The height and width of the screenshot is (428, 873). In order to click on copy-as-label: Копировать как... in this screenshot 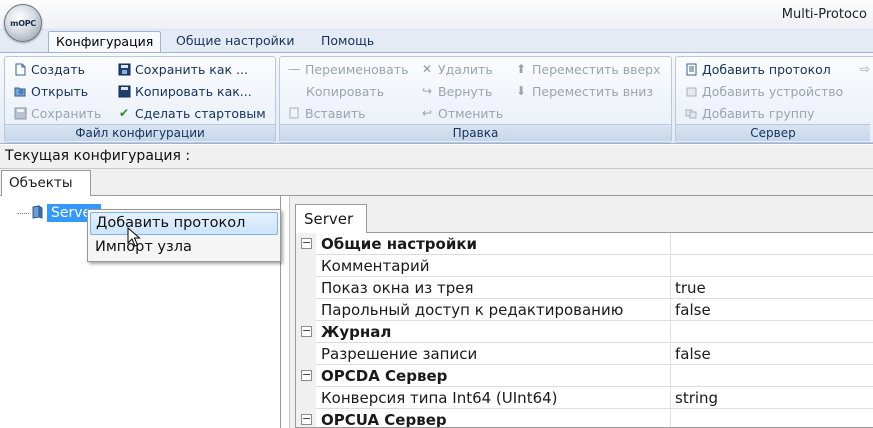, I will do `click(193, 91)`.